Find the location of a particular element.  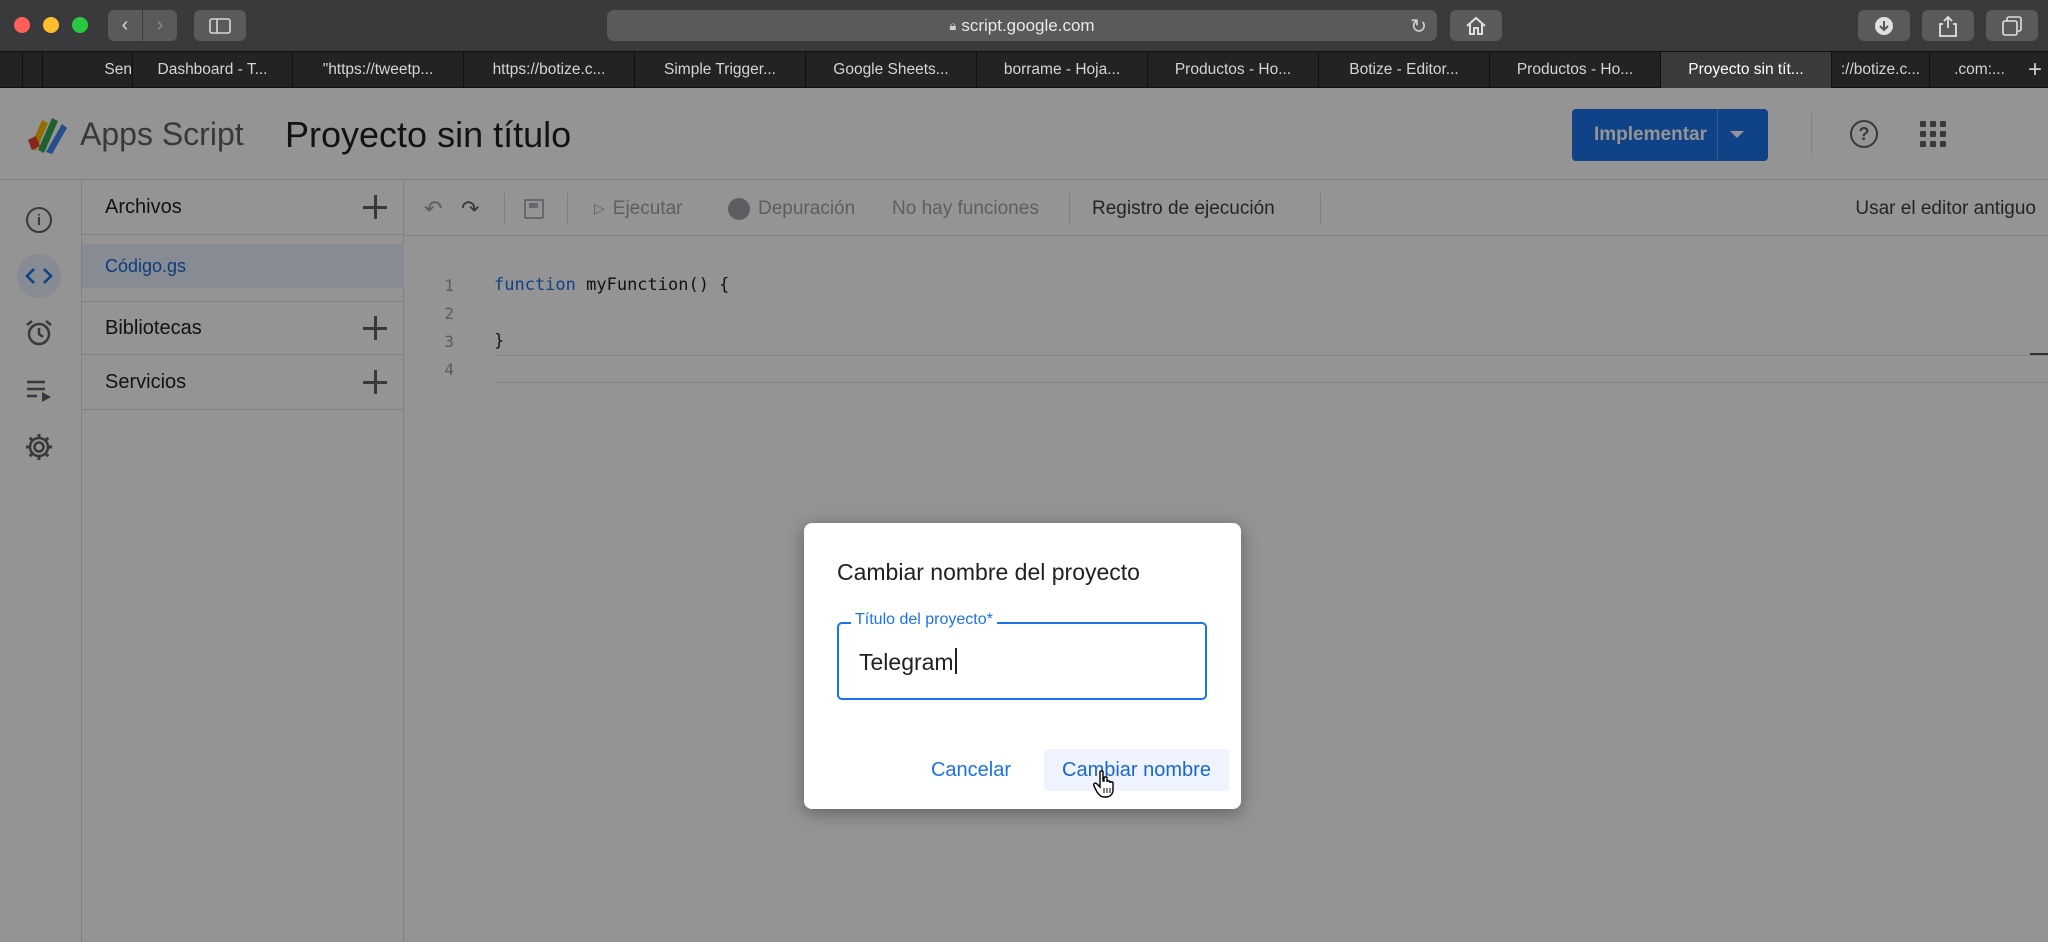

project-title-field: Título del proyecto* Telegram is located at coordinates (1022, 655).